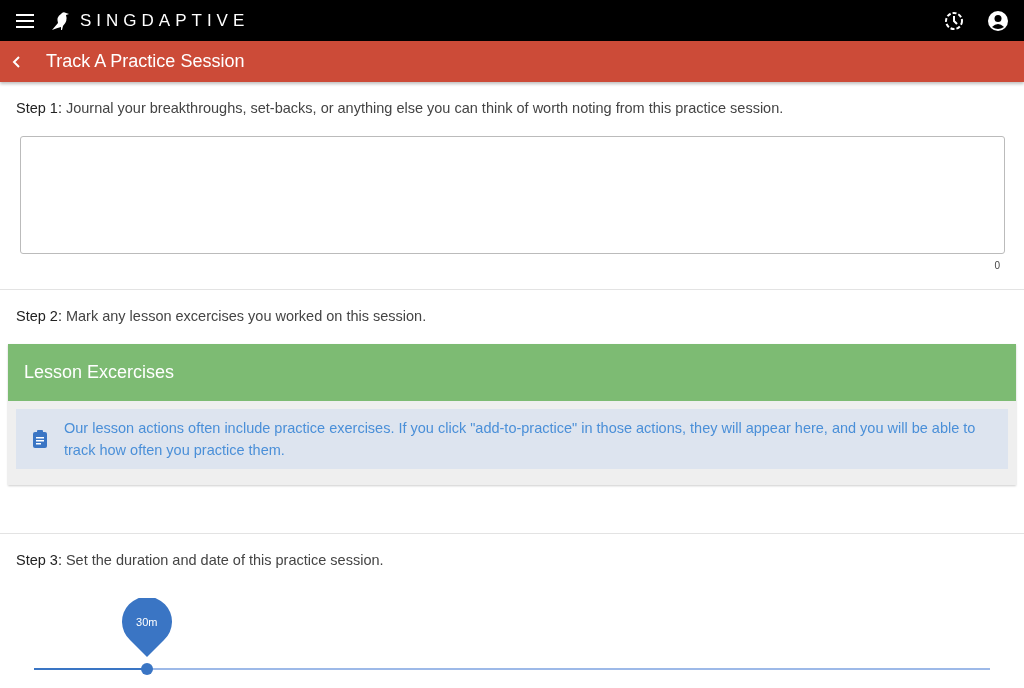 This screenshot has width=1024, height=688. What do you see at coordinates (246, 316) in the screenshot?
I see `step-instruction: Mark any lesson excercises you worked on this session.` at bounding box center [246, 316].